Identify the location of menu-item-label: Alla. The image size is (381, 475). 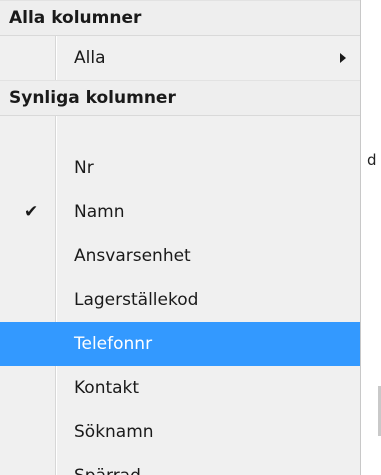
(90, 58).